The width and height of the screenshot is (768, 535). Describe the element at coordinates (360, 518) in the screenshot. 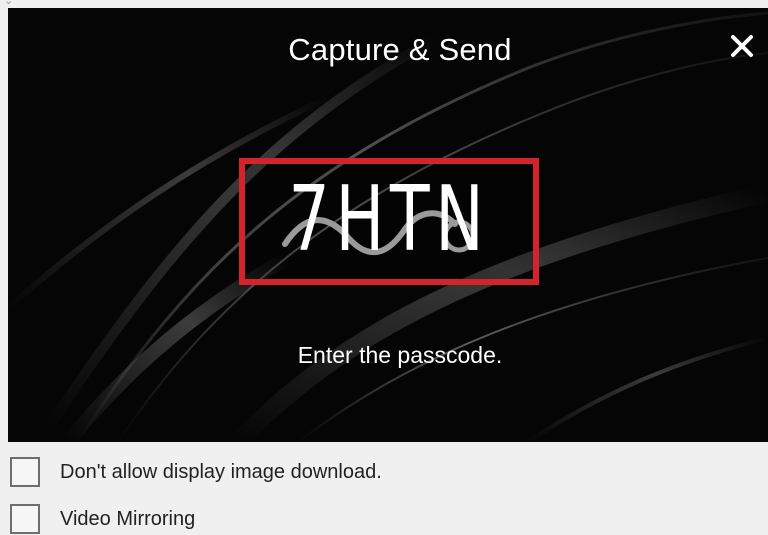

I see `option-video-mirroring: Video Mirroring` at that location.